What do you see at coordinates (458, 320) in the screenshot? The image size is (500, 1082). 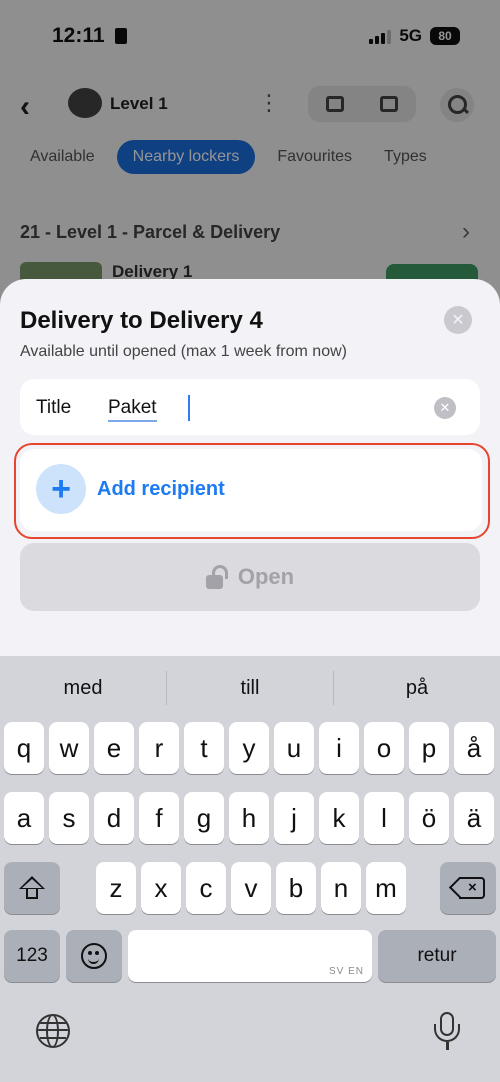 I see `close-icon: ✕` at bounding box center [458, 320].